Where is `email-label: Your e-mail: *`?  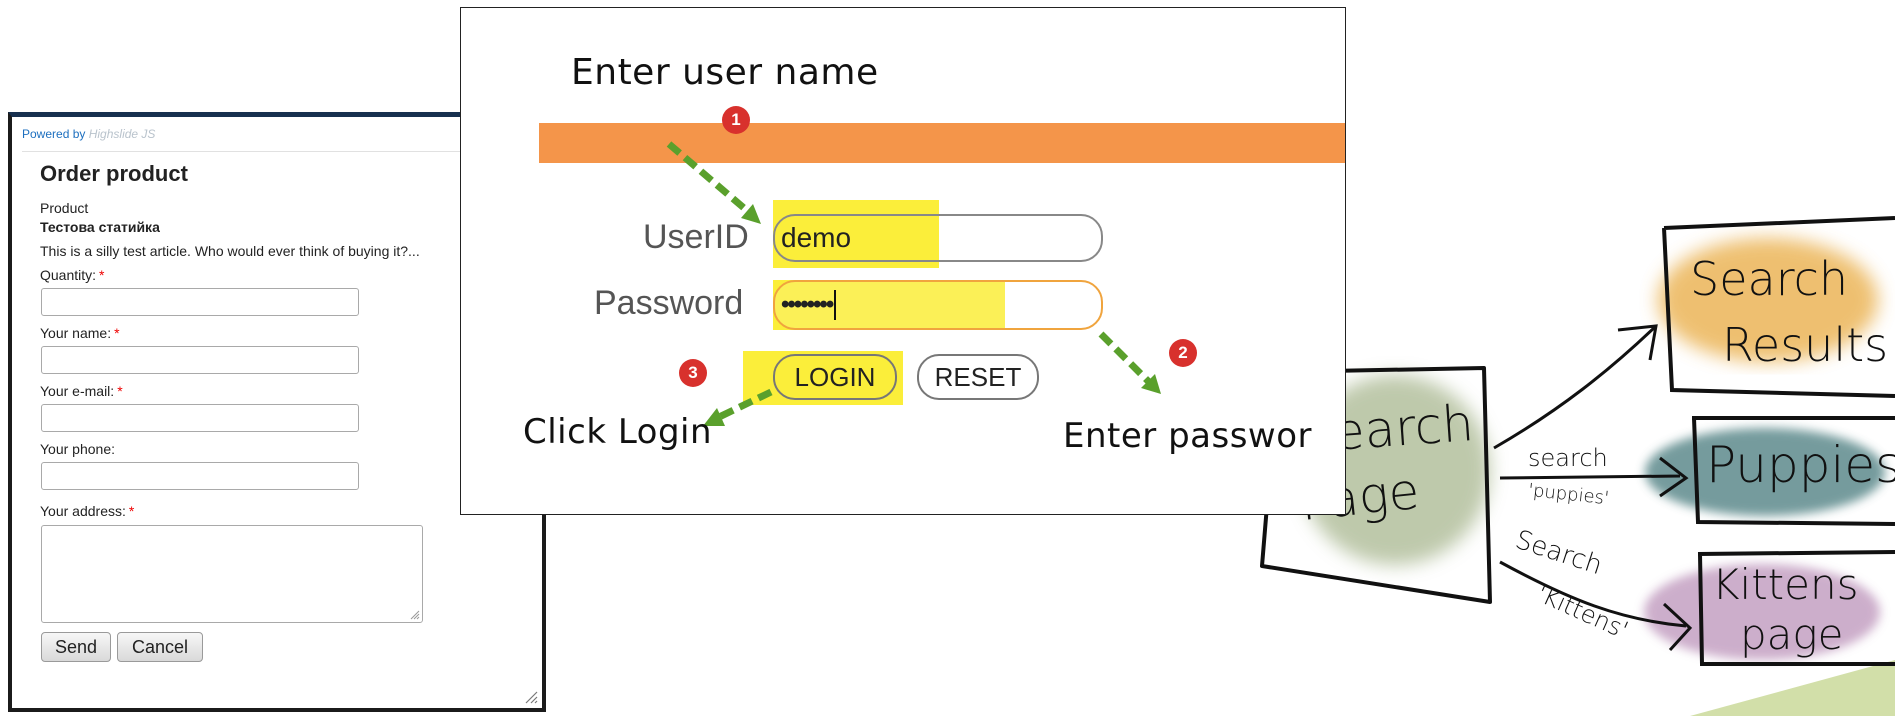
email-label: Your e-mail: * is located at coordinates (81, 391).